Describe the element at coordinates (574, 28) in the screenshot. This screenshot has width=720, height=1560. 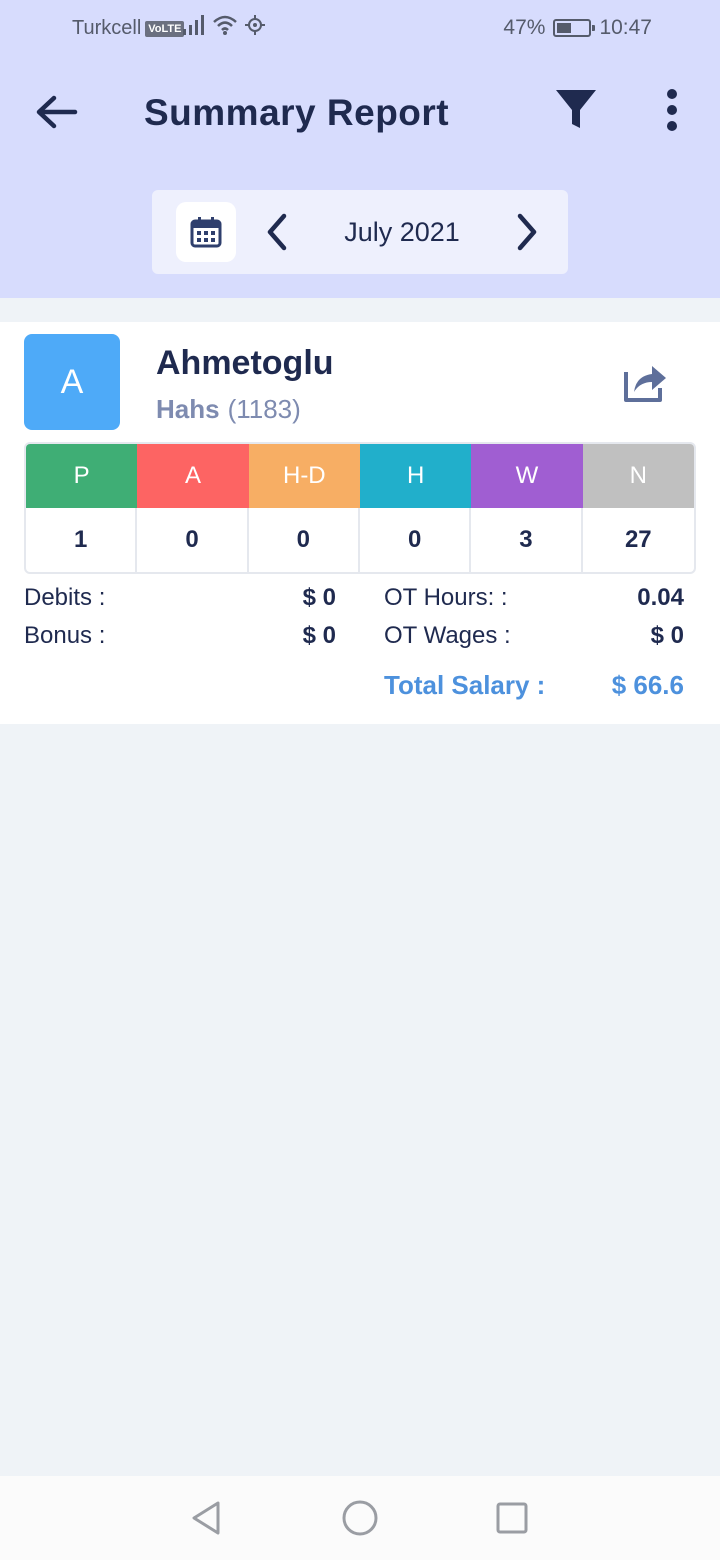
I see `battery-icon` at that location.